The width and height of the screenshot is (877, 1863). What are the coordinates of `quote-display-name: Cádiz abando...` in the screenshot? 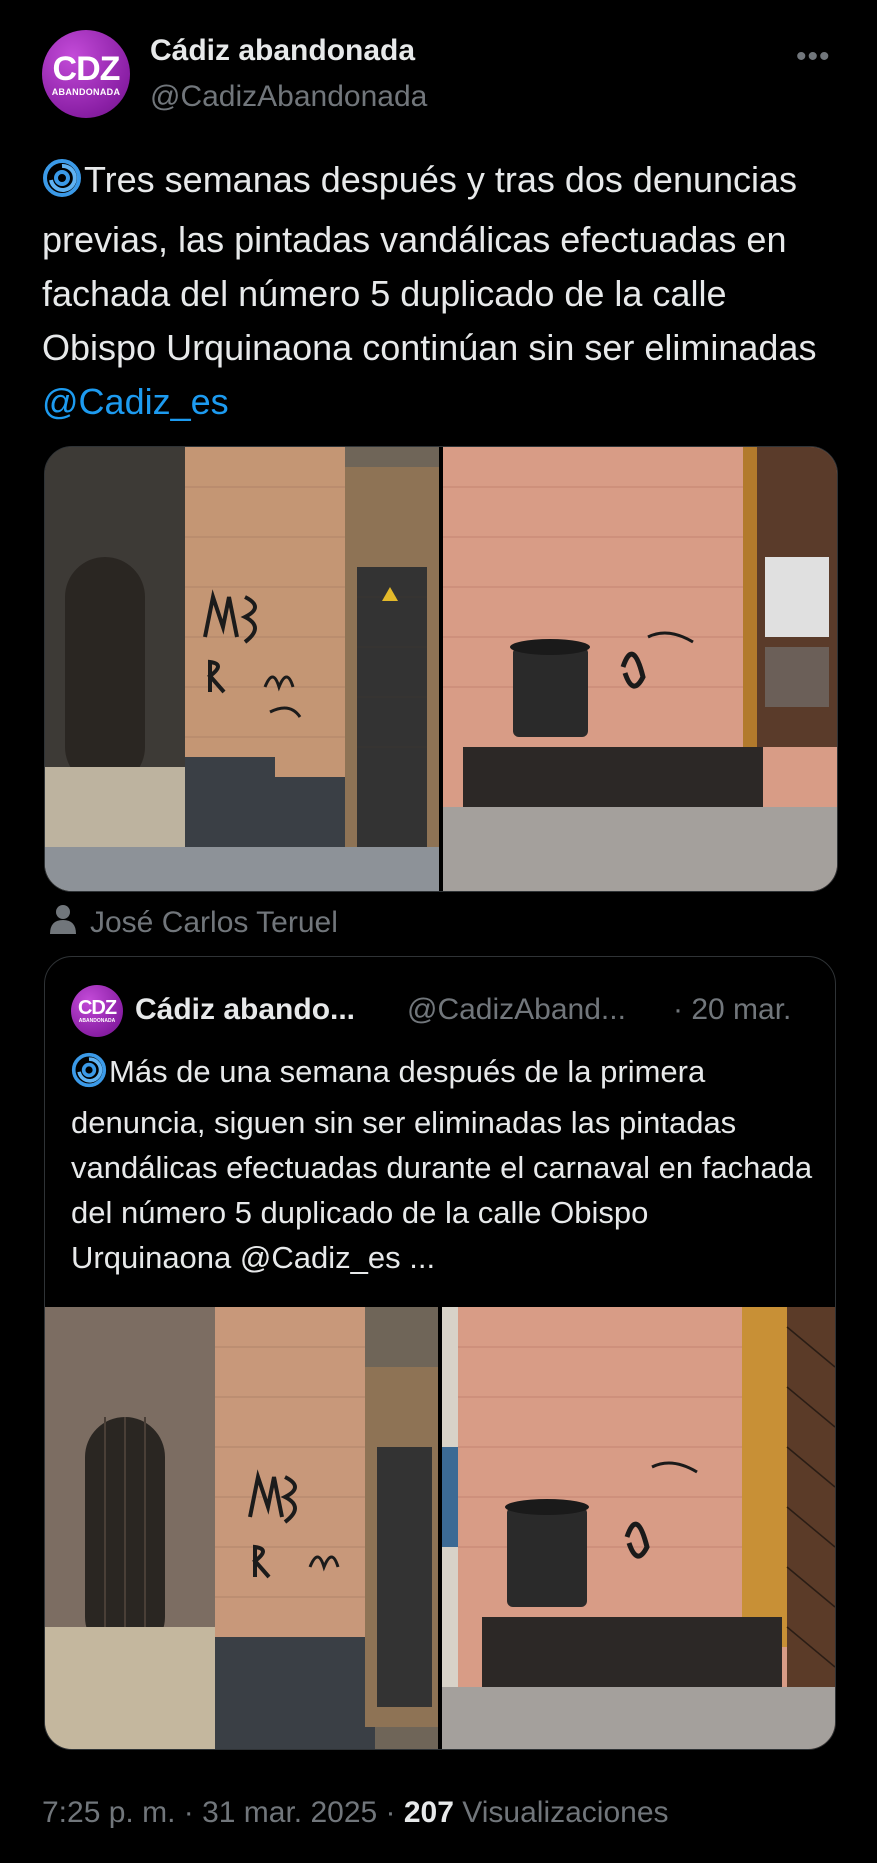 It's located at (245, 1010).